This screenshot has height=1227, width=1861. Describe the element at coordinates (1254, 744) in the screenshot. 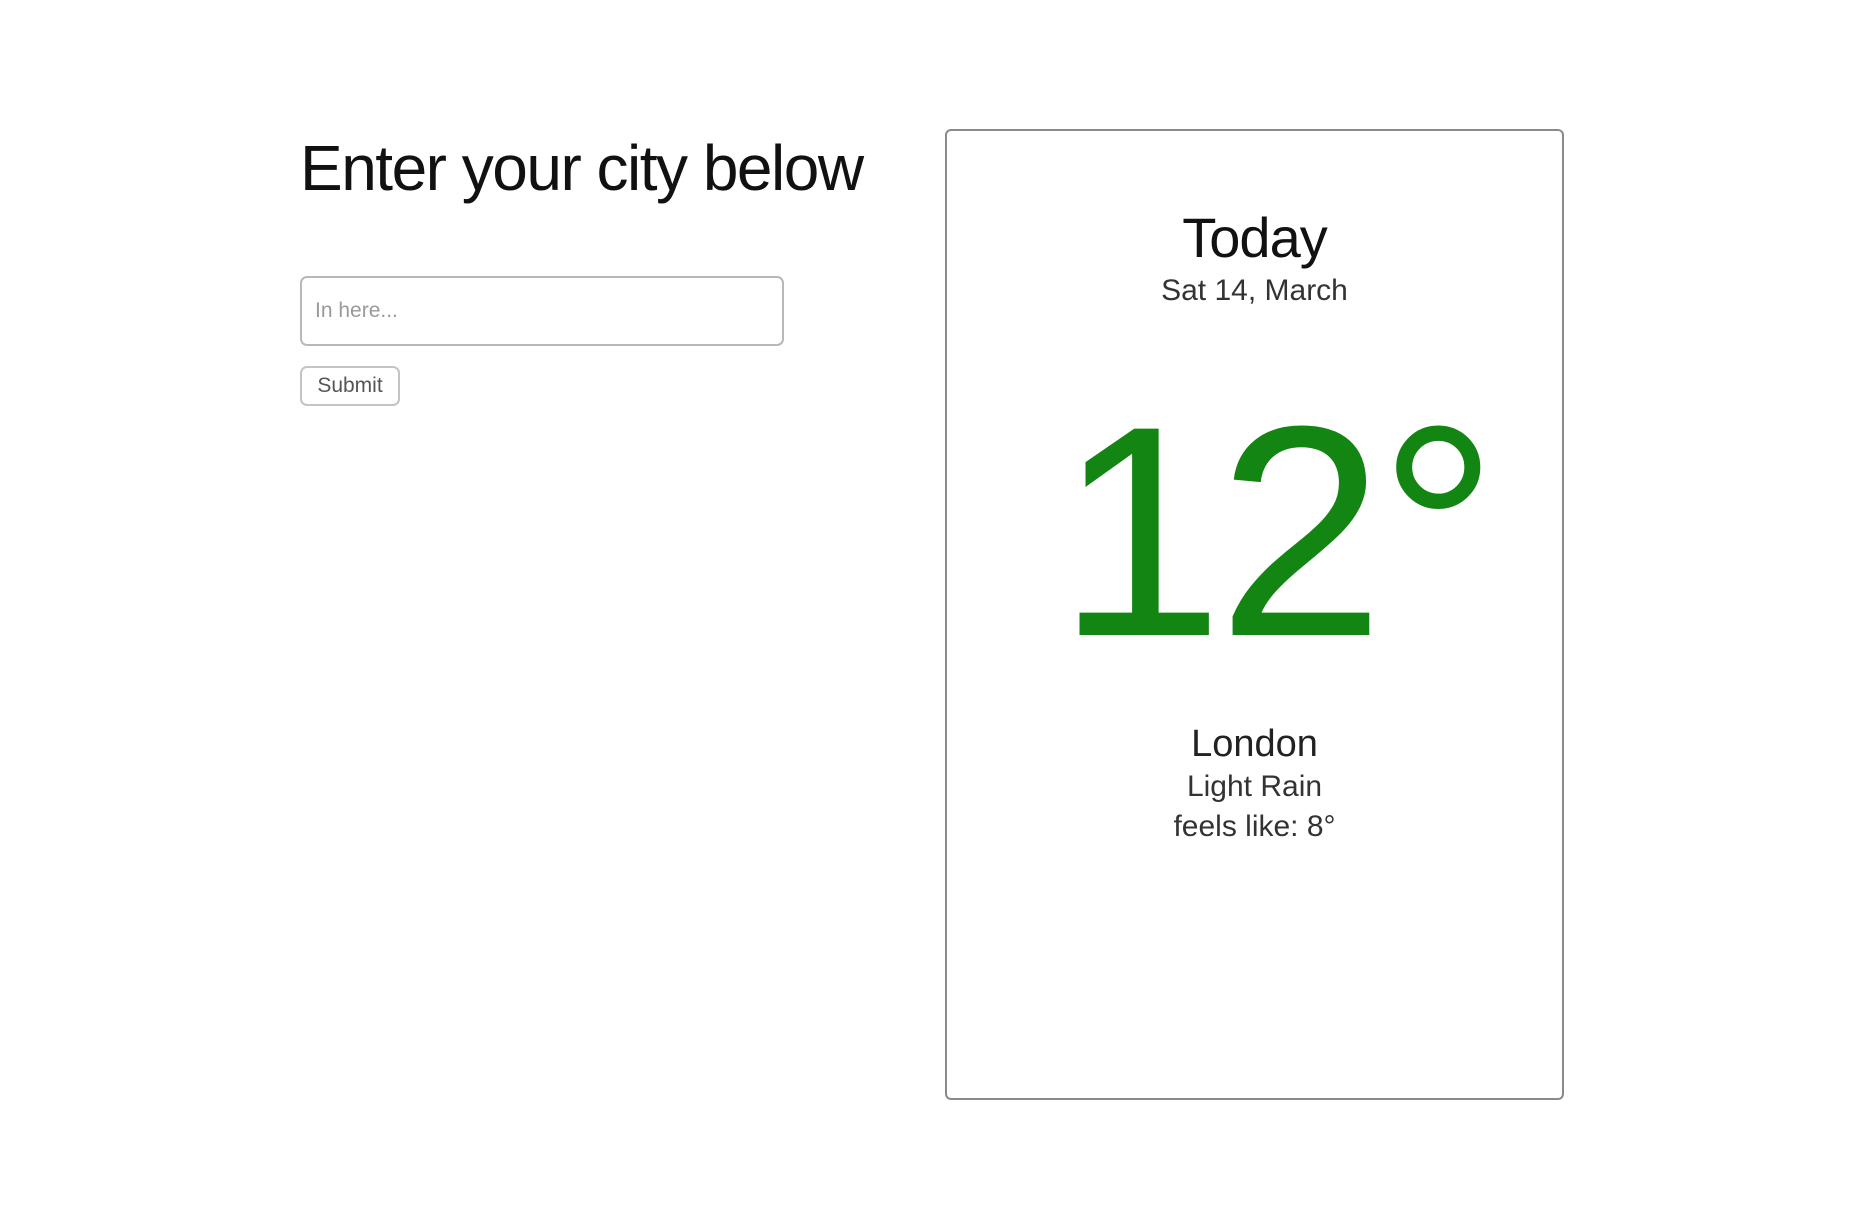

I see `city-name: London` at that location.